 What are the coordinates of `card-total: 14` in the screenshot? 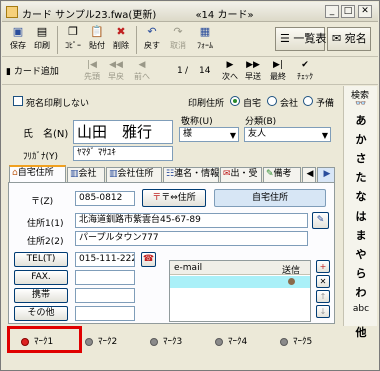 It's located at (205, 71).